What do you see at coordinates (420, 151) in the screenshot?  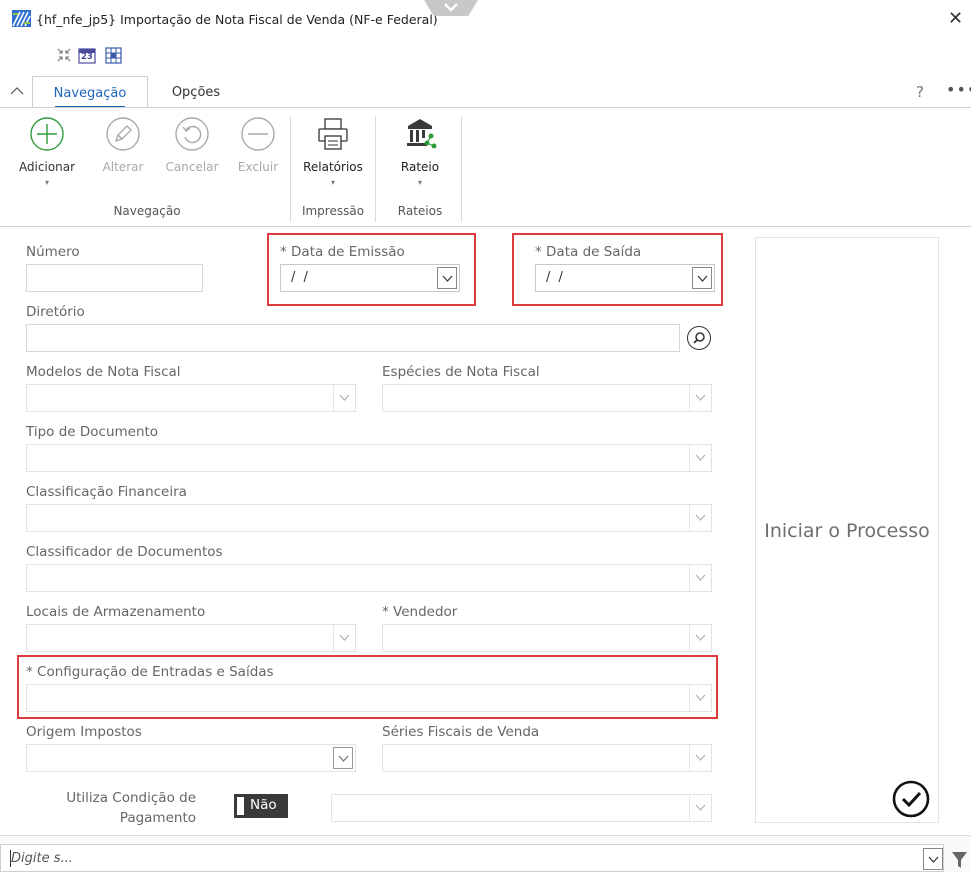 I see `rateio-button: Rateio ▾` at bounding box center [420, 151].